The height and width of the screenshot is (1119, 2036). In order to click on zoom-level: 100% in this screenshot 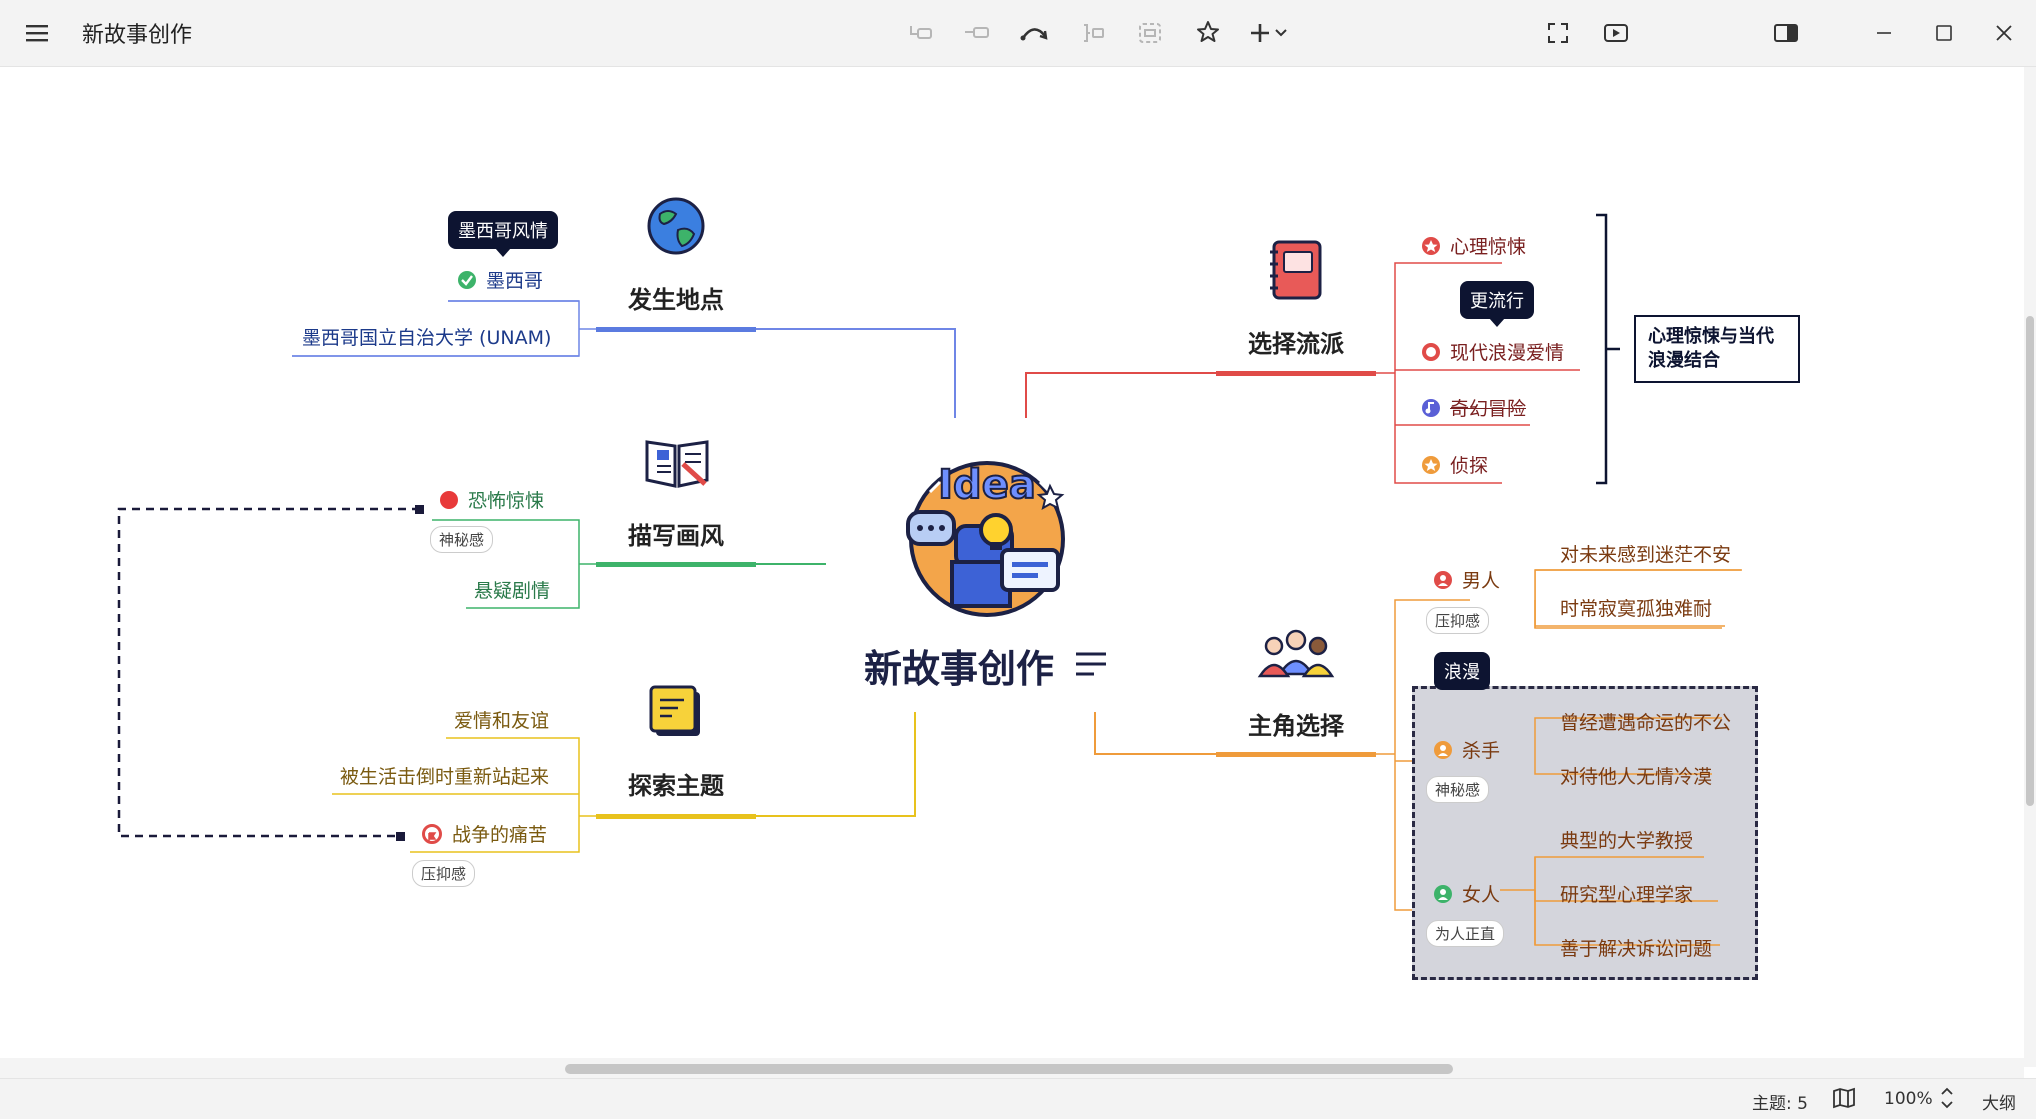, I will do `click(1908, 1099)`.